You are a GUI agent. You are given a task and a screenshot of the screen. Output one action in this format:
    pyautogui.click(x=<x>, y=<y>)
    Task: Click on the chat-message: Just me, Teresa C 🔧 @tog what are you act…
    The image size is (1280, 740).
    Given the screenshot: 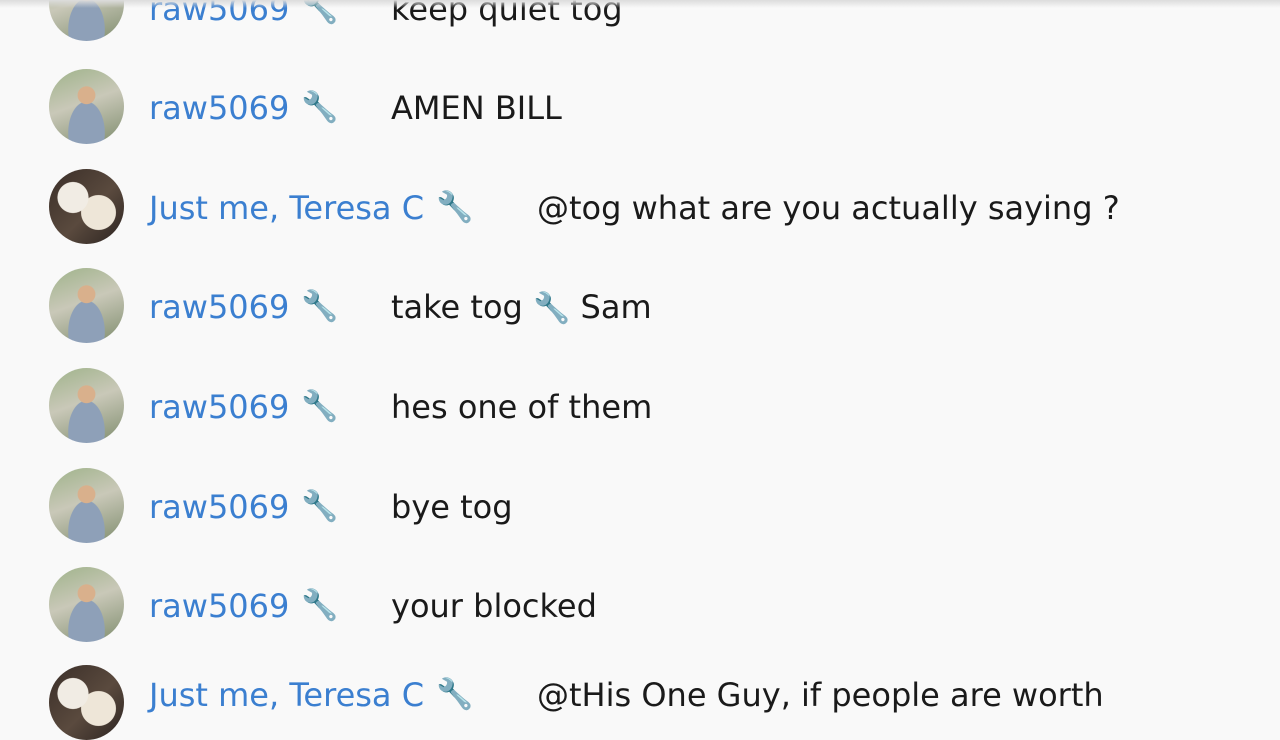 What is the action you would take?
    pyautogui.click(x=640, y=206)
    